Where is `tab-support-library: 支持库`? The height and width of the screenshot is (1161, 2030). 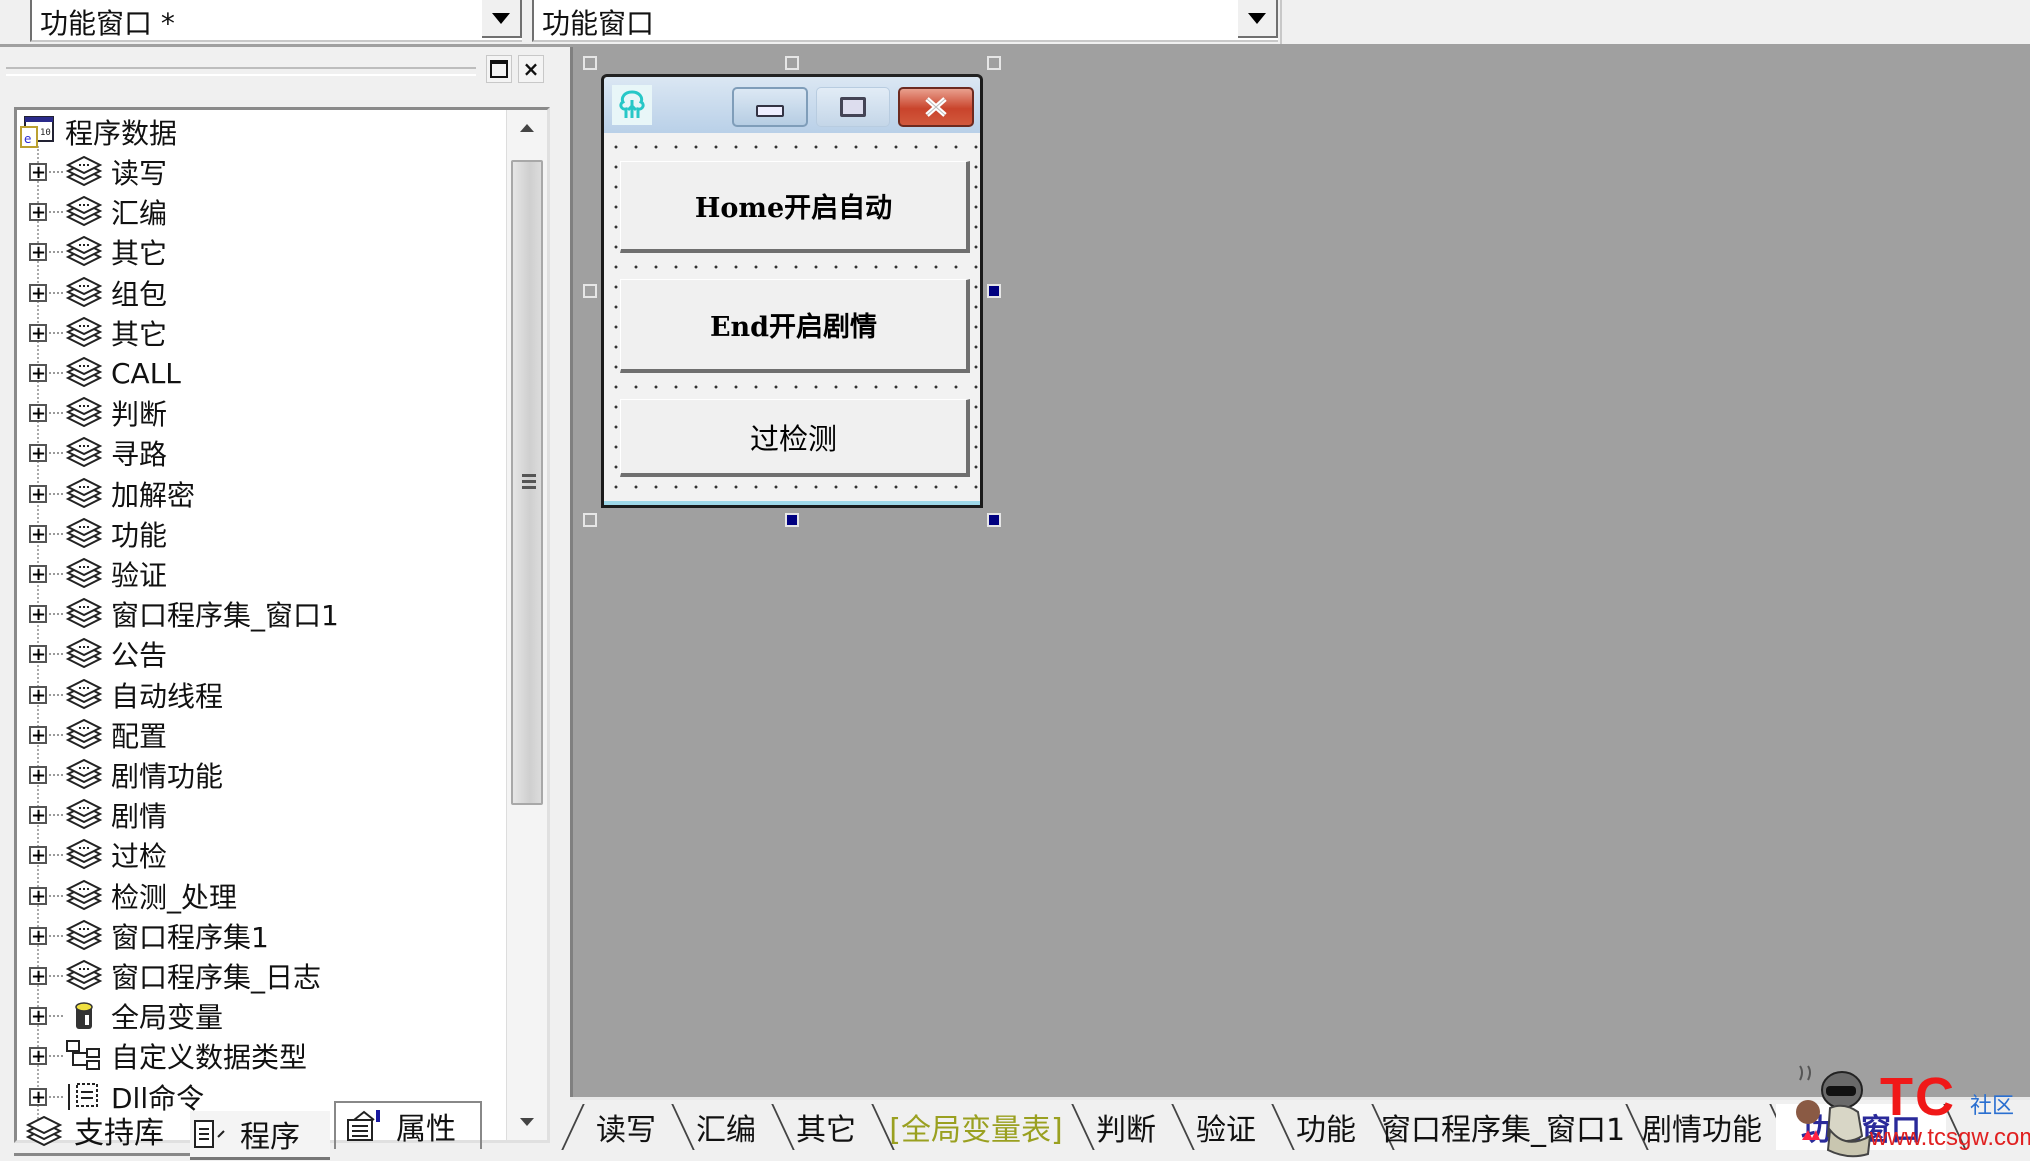
tab-support-library: 支持库 is located at coordinates (102, 1131).